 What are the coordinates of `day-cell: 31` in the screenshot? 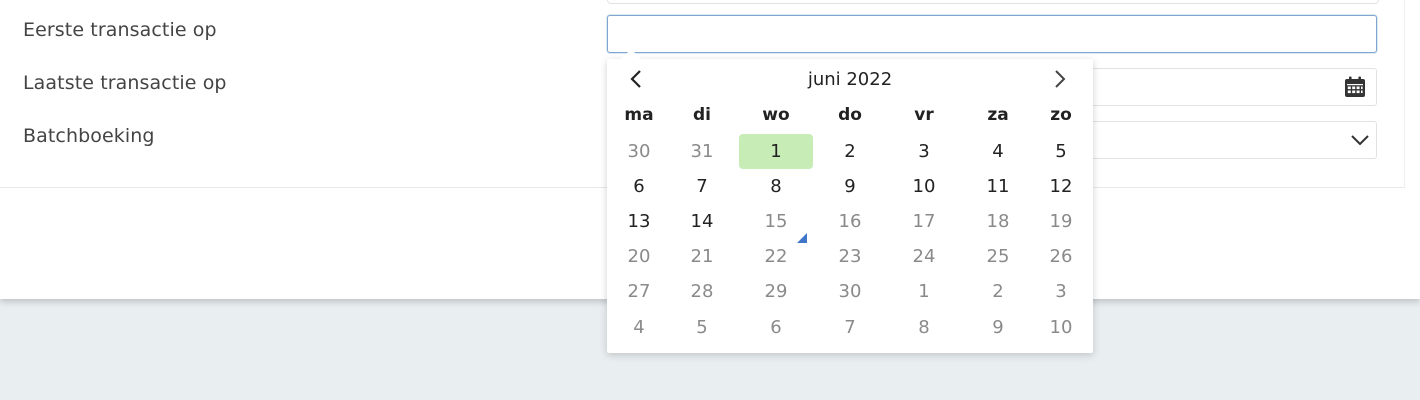 It's located at (702, 151).